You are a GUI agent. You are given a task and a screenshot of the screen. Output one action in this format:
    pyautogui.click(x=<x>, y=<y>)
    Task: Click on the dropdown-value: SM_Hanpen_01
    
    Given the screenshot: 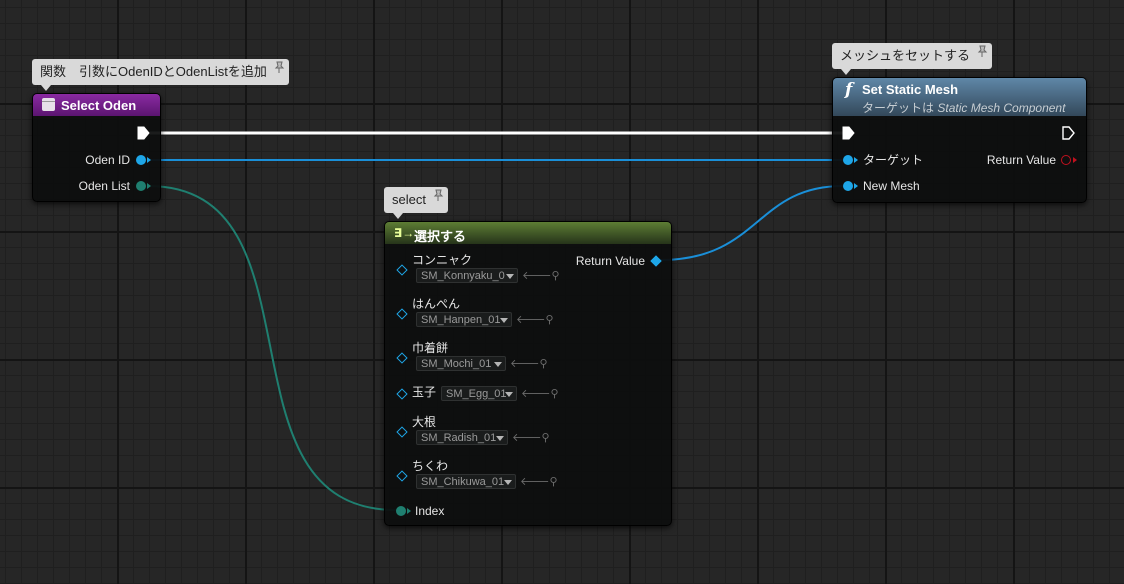 What is the action you would take?
    pyautogui.click(x=461, y=320)
    